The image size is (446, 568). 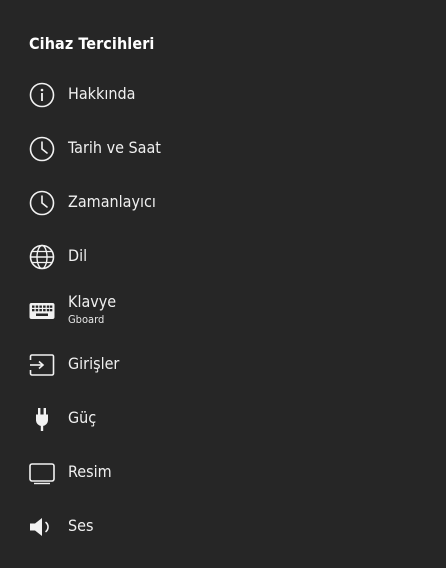 I want to click on menu-item-date-time: Tarih ve Saat, so click(x=223, y=149).